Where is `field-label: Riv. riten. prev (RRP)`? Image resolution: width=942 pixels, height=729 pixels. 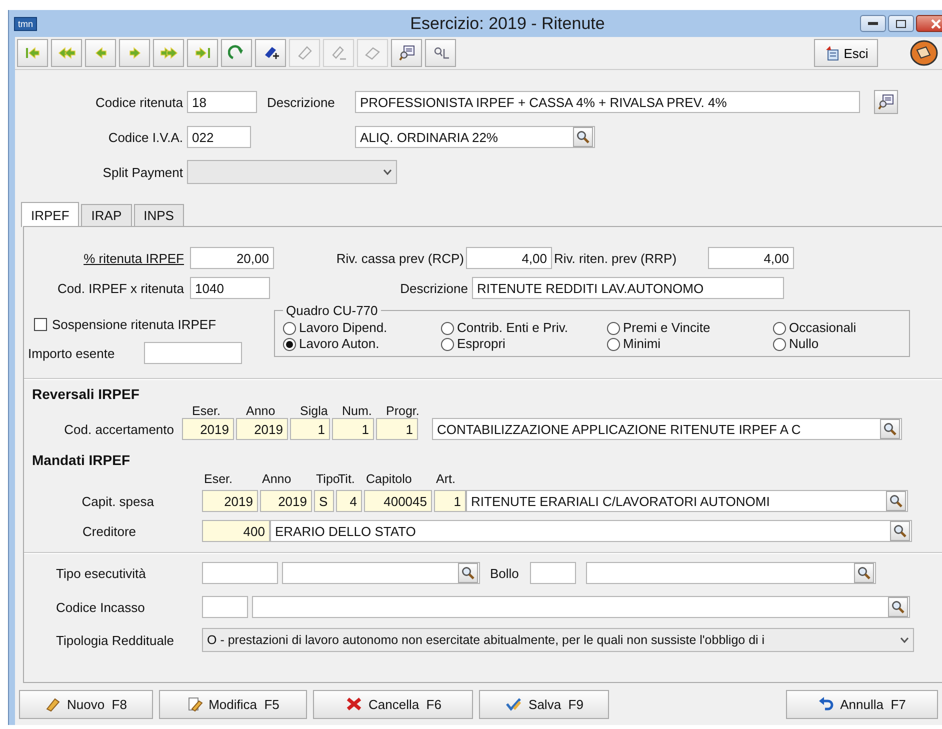 field-label: Riv. riten. prev (RRP) is located at coordinates (616, 258).